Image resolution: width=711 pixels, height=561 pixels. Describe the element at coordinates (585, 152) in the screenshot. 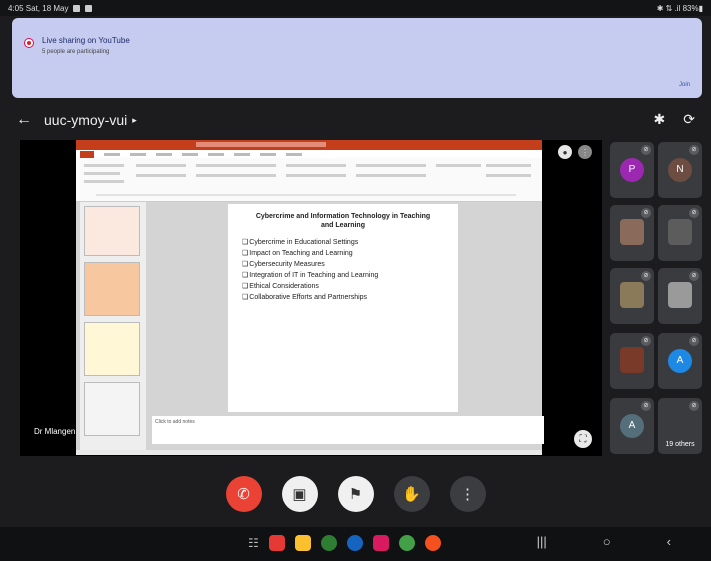

I see `more-options-icon: ⋮` at that location.